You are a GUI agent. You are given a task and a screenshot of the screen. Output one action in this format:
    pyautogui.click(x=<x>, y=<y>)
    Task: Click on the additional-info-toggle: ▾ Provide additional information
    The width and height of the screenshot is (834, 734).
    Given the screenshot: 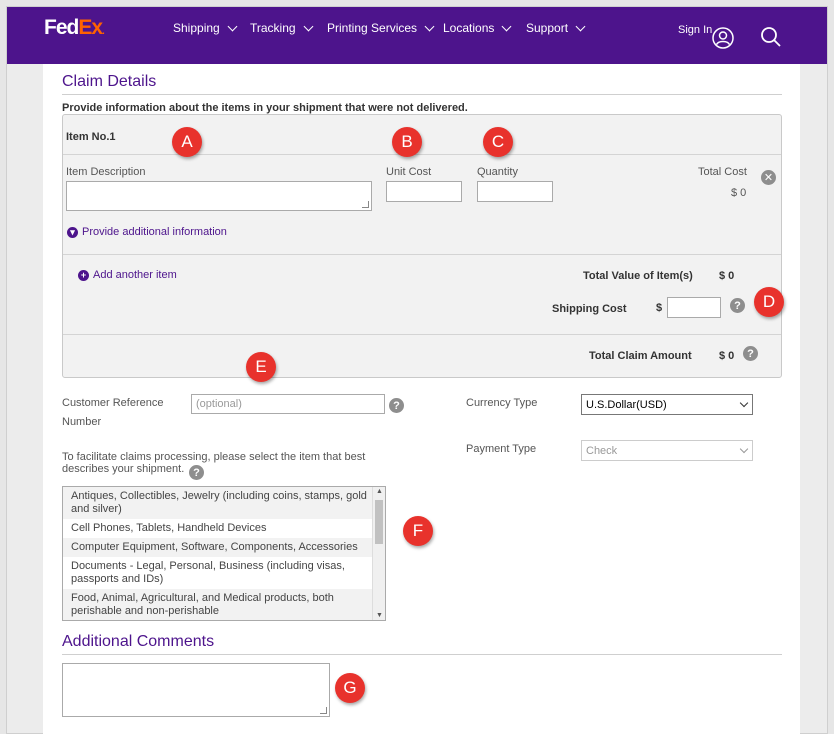 What is the action you would take?
    pyautogui.click(x=147, y=232)
    